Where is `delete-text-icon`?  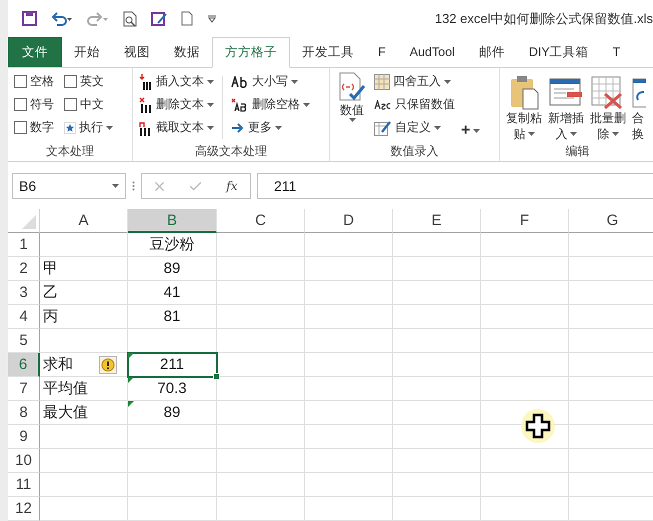 delete-text-icon is located at coordinates (146, 104).